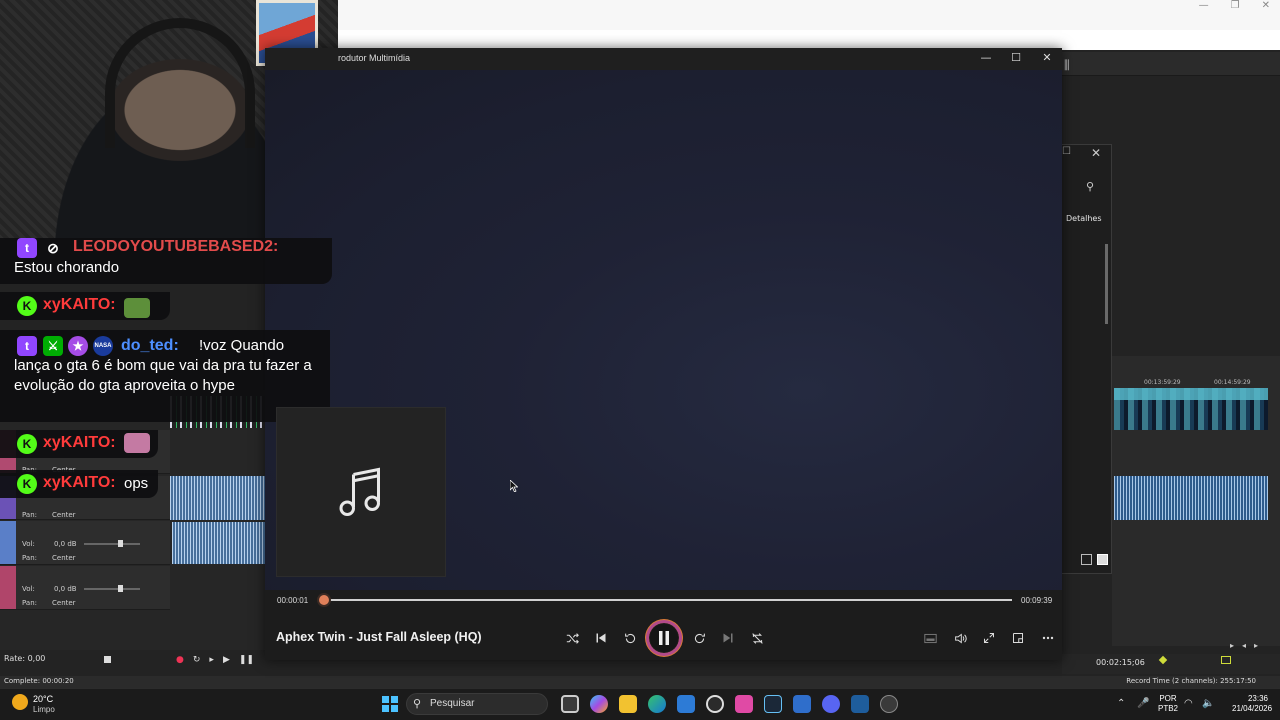 The width and height of the screenshot is (1280, 720). I want to click on scroll-arrows: ▸◂▸, so click(1248, 645).